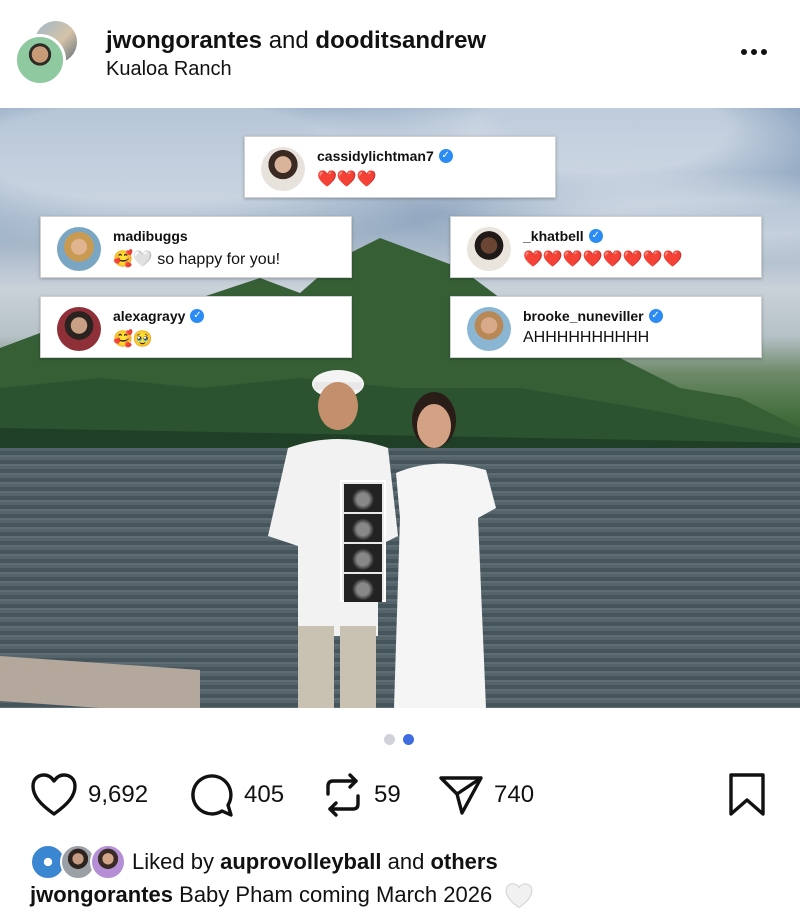  Describe the element at coordinates (78, 862) in the screenshot. I see `likers-avatars` at that location.